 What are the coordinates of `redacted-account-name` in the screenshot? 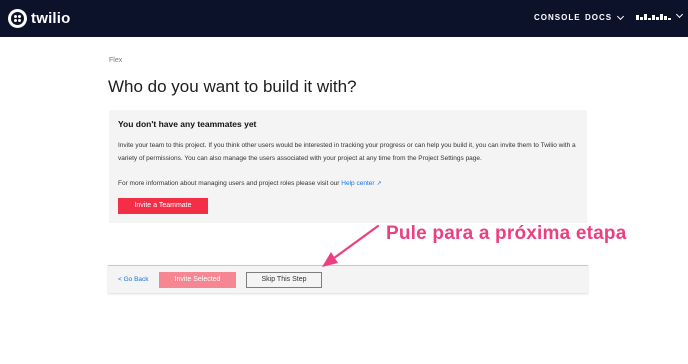 It's located at (653, 16).